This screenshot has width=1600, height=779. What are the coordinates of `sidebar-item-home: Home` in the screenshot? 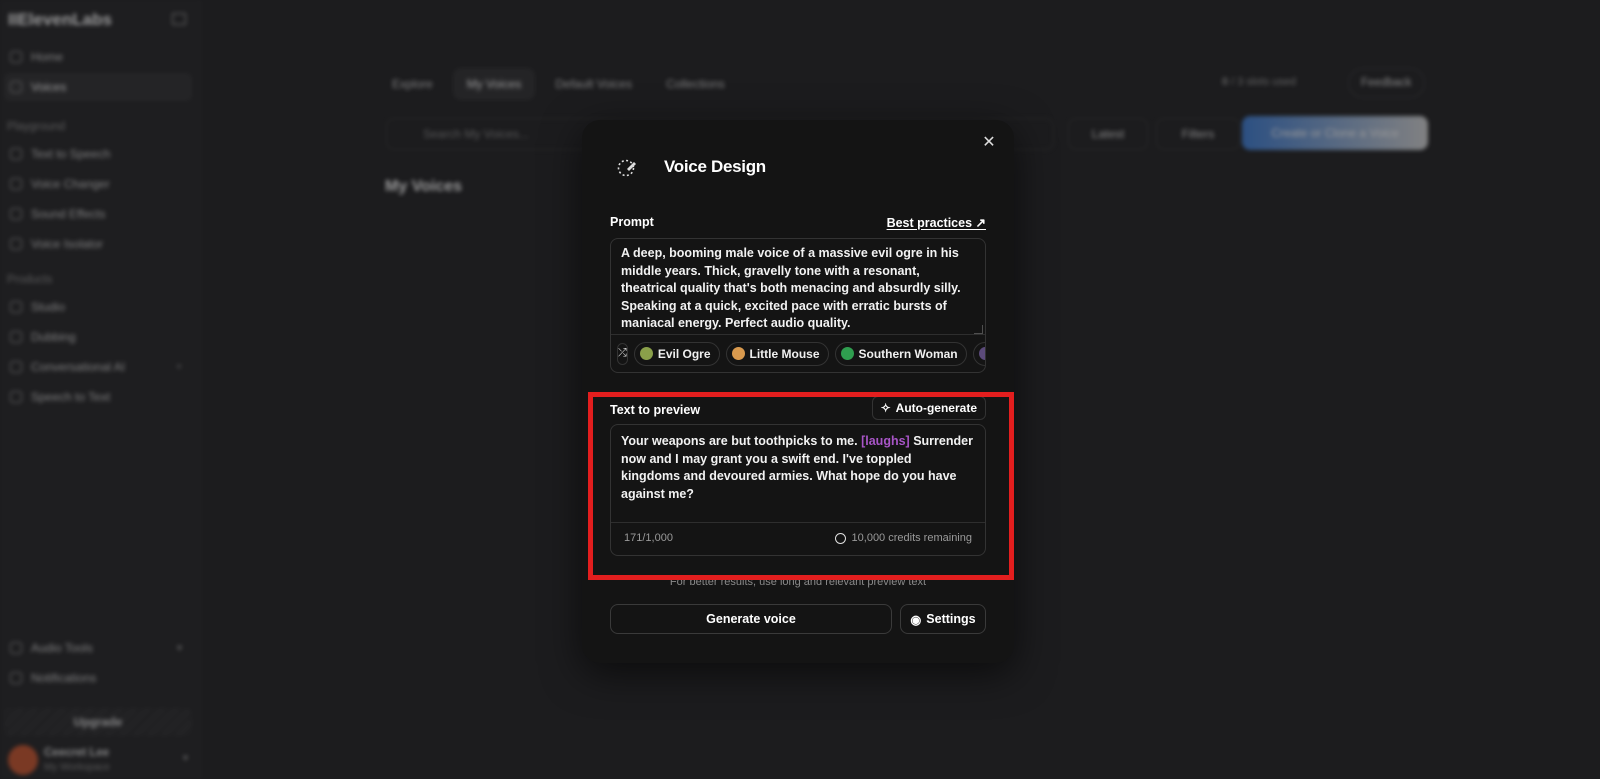 It's located at (98, 57).